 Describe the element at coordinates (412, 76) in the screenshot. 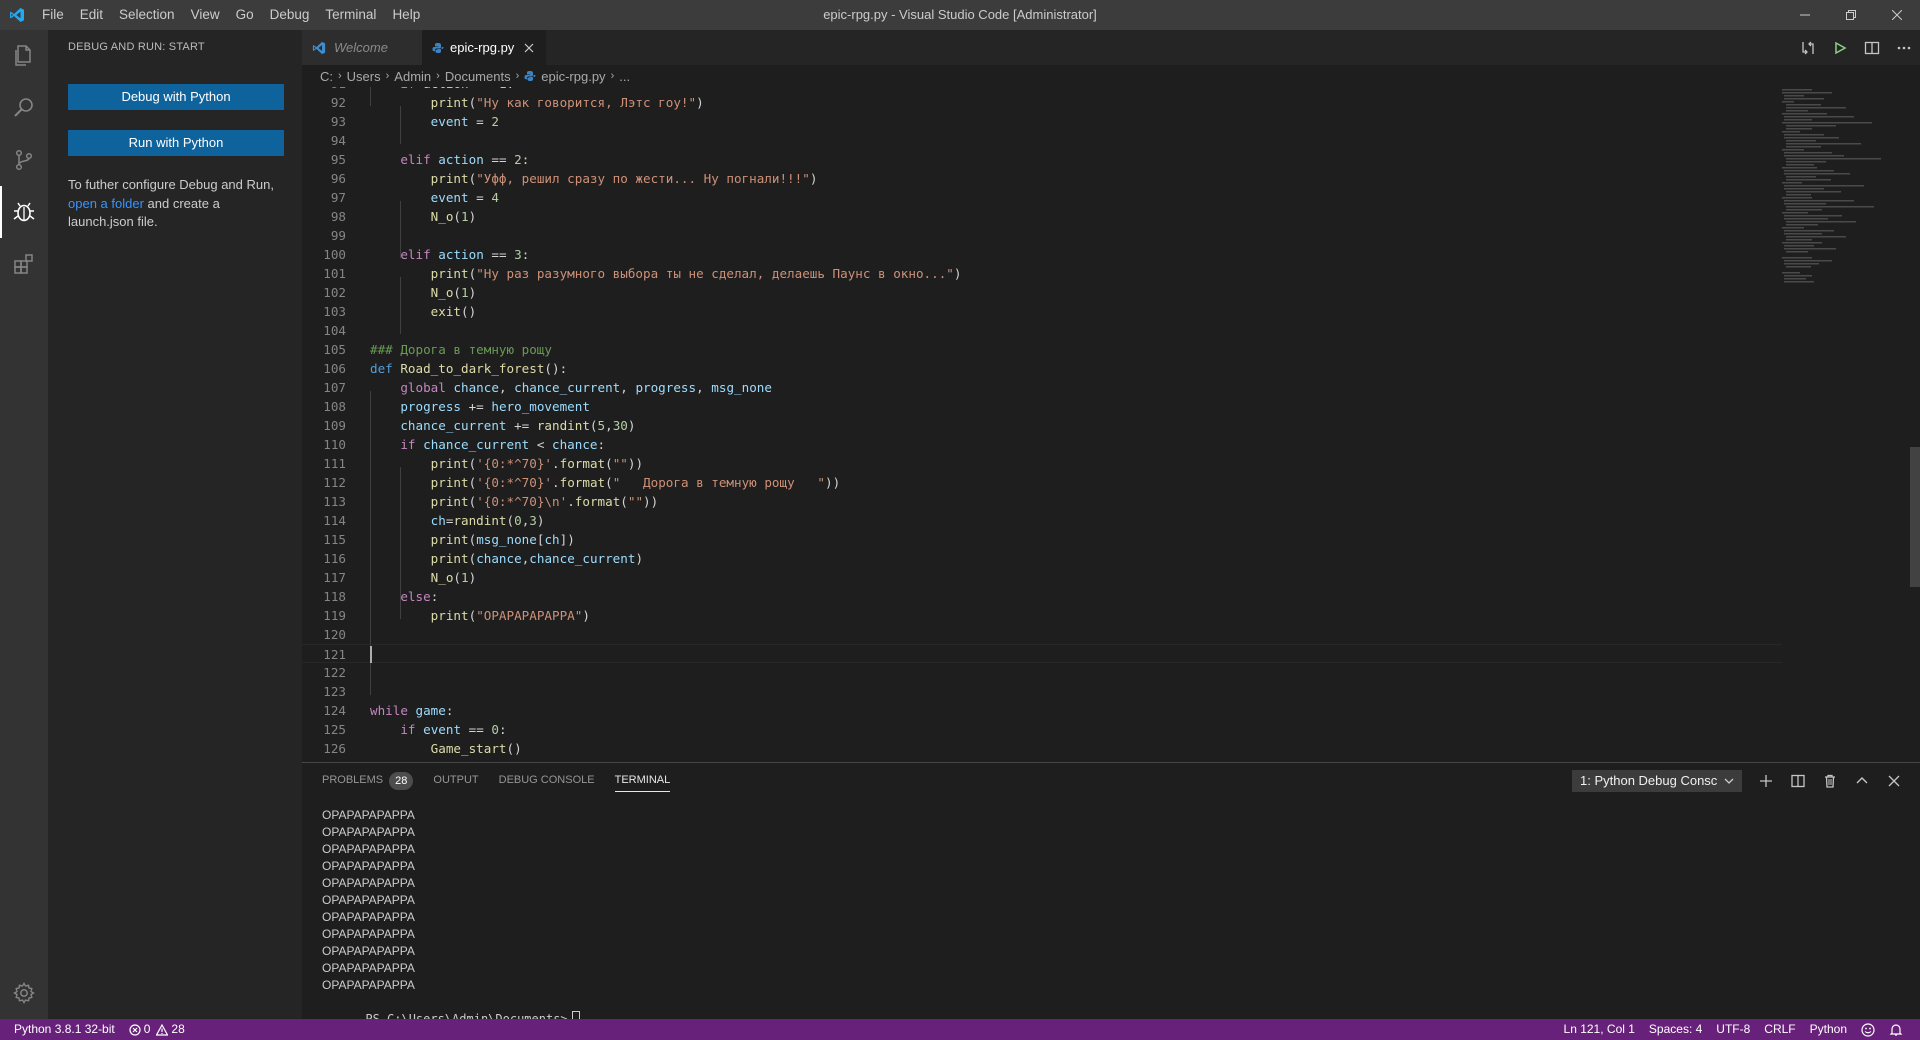

I see `breadcrumb-item: Admin` at that location.